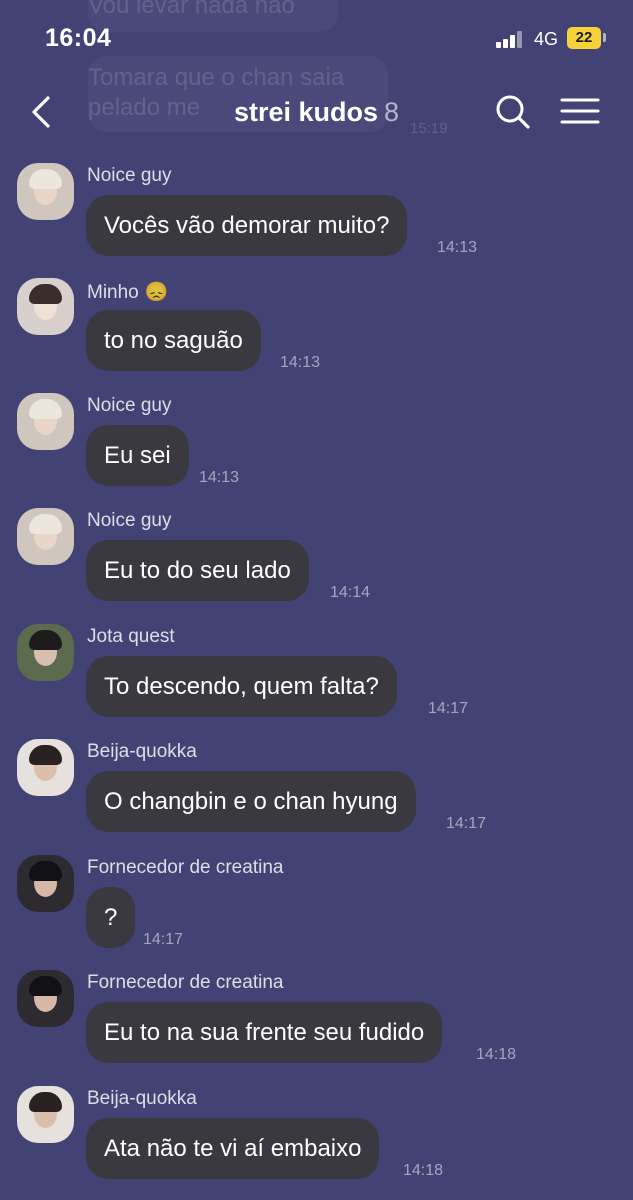 The height and width of the screenshot is (1200, 633). I want to click on sender-name-text: Minho, so click(113, 292).